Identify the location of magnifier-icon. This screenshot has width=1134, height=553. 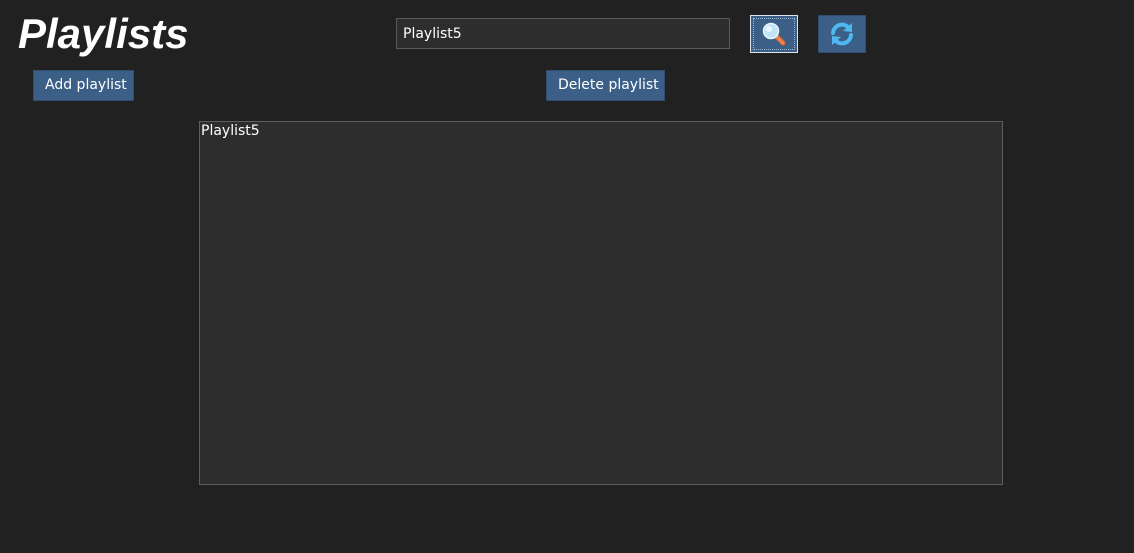
(774, 34).